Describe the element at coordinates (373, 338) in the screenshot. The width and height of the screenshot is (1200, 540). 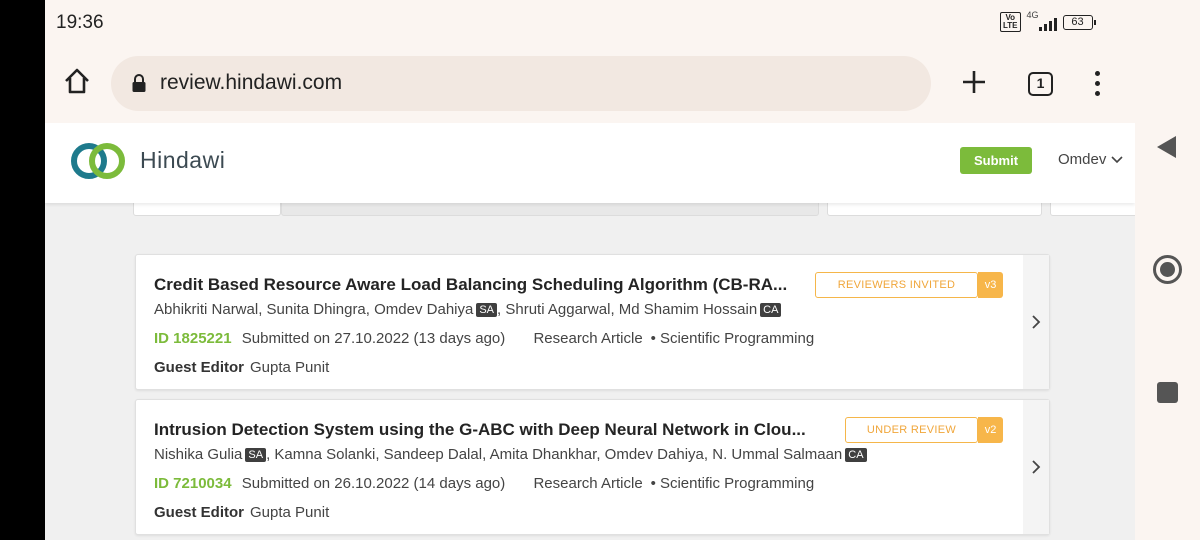
I see `submission-date: Submitted on 27.10.2022 (13 days ago)` at that location.